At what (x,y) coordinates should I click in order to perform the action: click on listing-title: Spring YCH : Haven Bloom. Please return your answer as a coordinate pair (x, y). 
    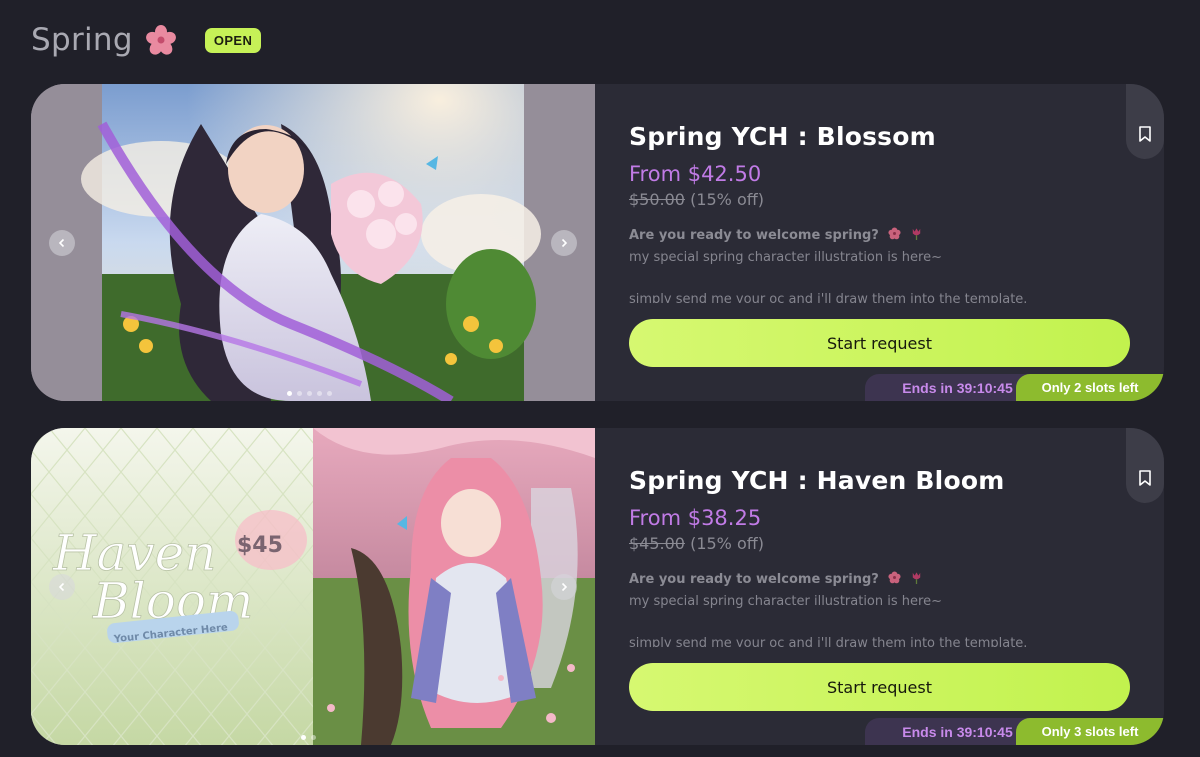
    Looking at the image, I should click on (816, 480).